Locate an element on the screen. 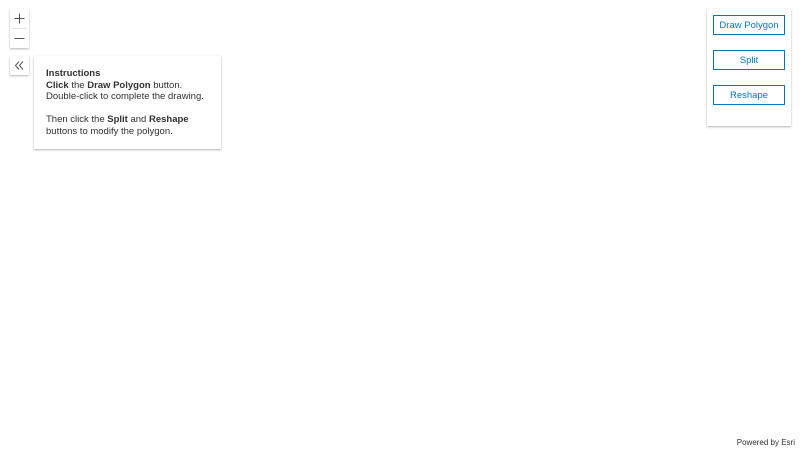 This screenshot has width=800, height=450. instructions-title: Instructions is located at coordinates (73, 73).